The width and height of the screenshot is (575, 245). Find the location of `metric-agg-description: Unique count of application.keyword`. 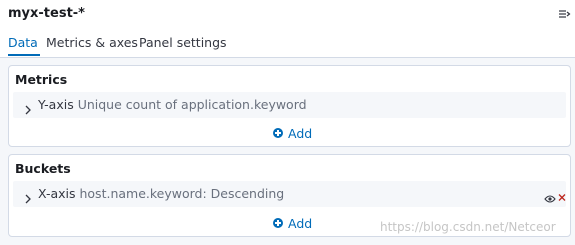

metric-agg-description: Unique count of application.keyword is located at coordinates (192, 104).